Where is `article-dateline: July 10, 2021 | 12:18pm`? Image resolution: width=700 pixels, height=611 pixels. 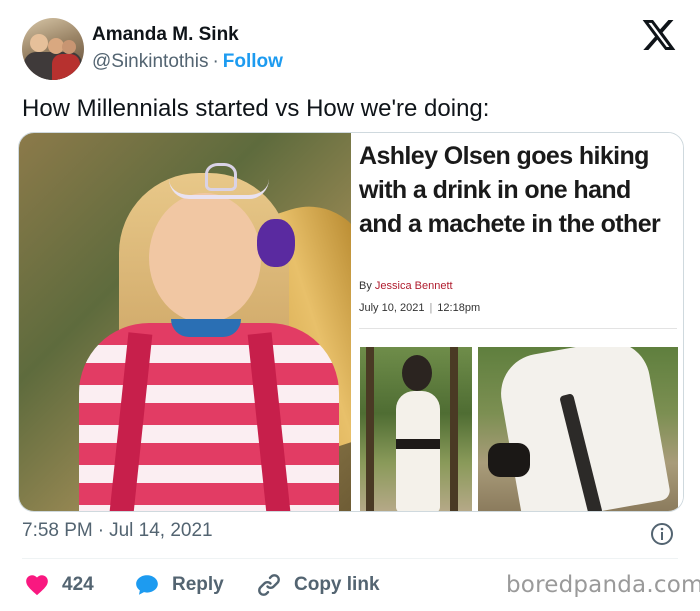
article-dateline: July 10, 2021 | 12:18pm is located at coordinates (419, 308).